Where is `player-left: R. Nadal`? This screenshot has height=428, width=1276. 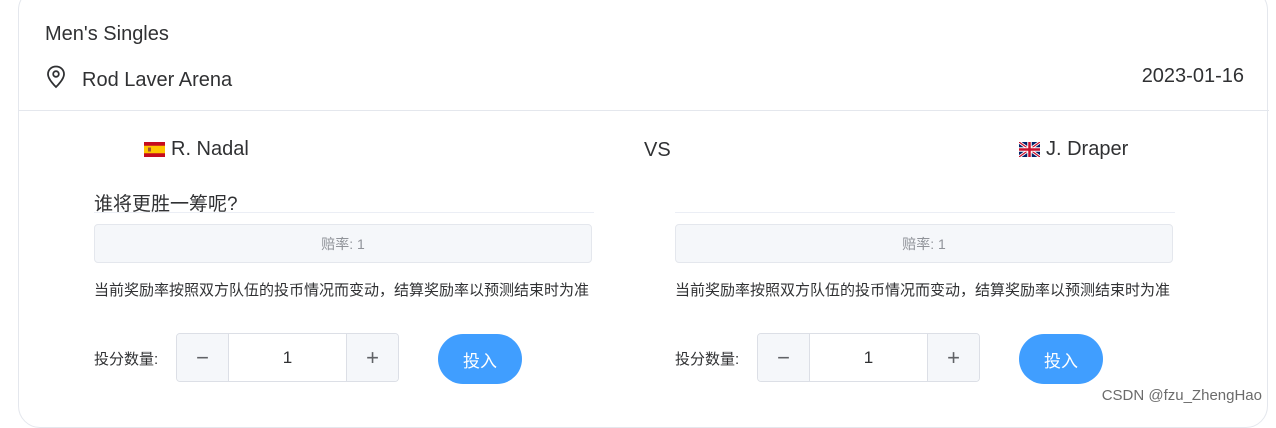 player-left: R. Nadal is located at coordinates (196, 149).